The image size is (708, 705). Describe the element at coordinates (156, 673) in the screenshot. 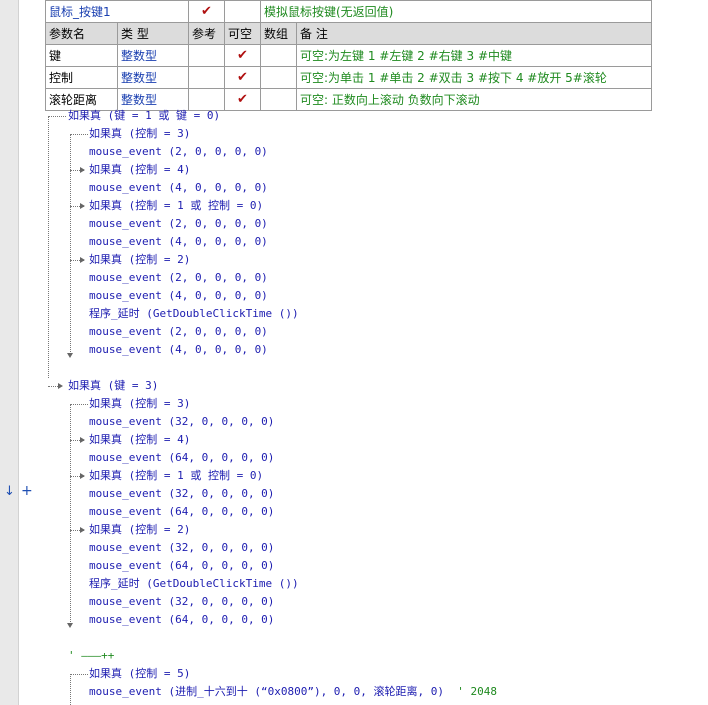

I see `condition-expression: (控制 = 5)` at that location.